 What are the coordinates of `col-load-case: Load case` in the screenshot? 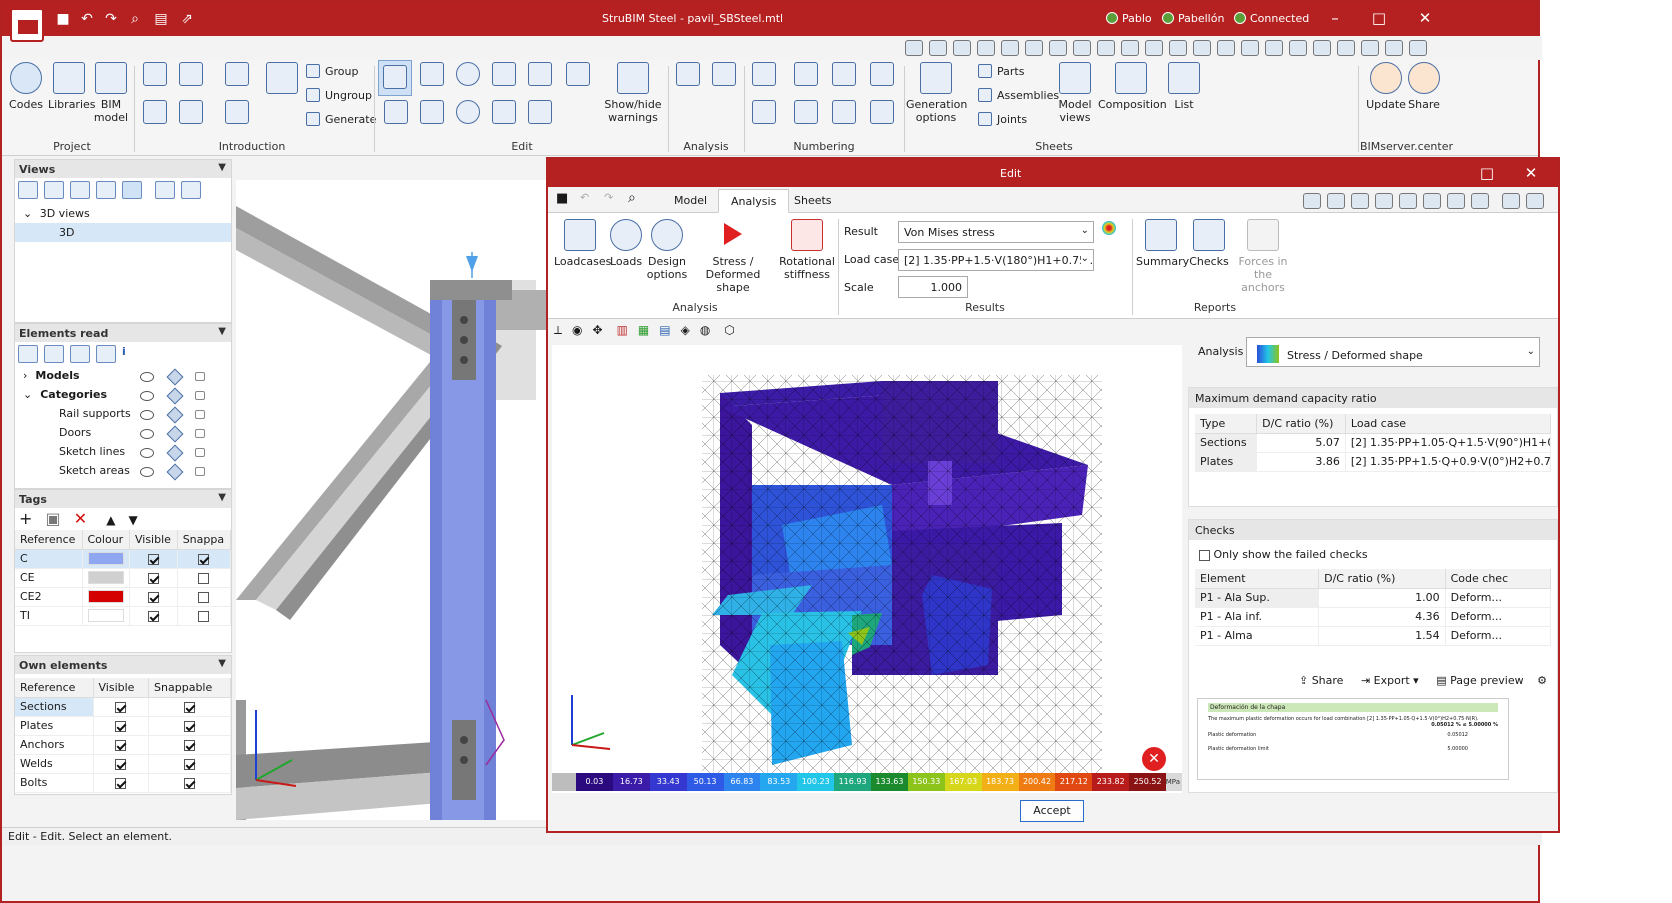 It's located at (1448, 424).